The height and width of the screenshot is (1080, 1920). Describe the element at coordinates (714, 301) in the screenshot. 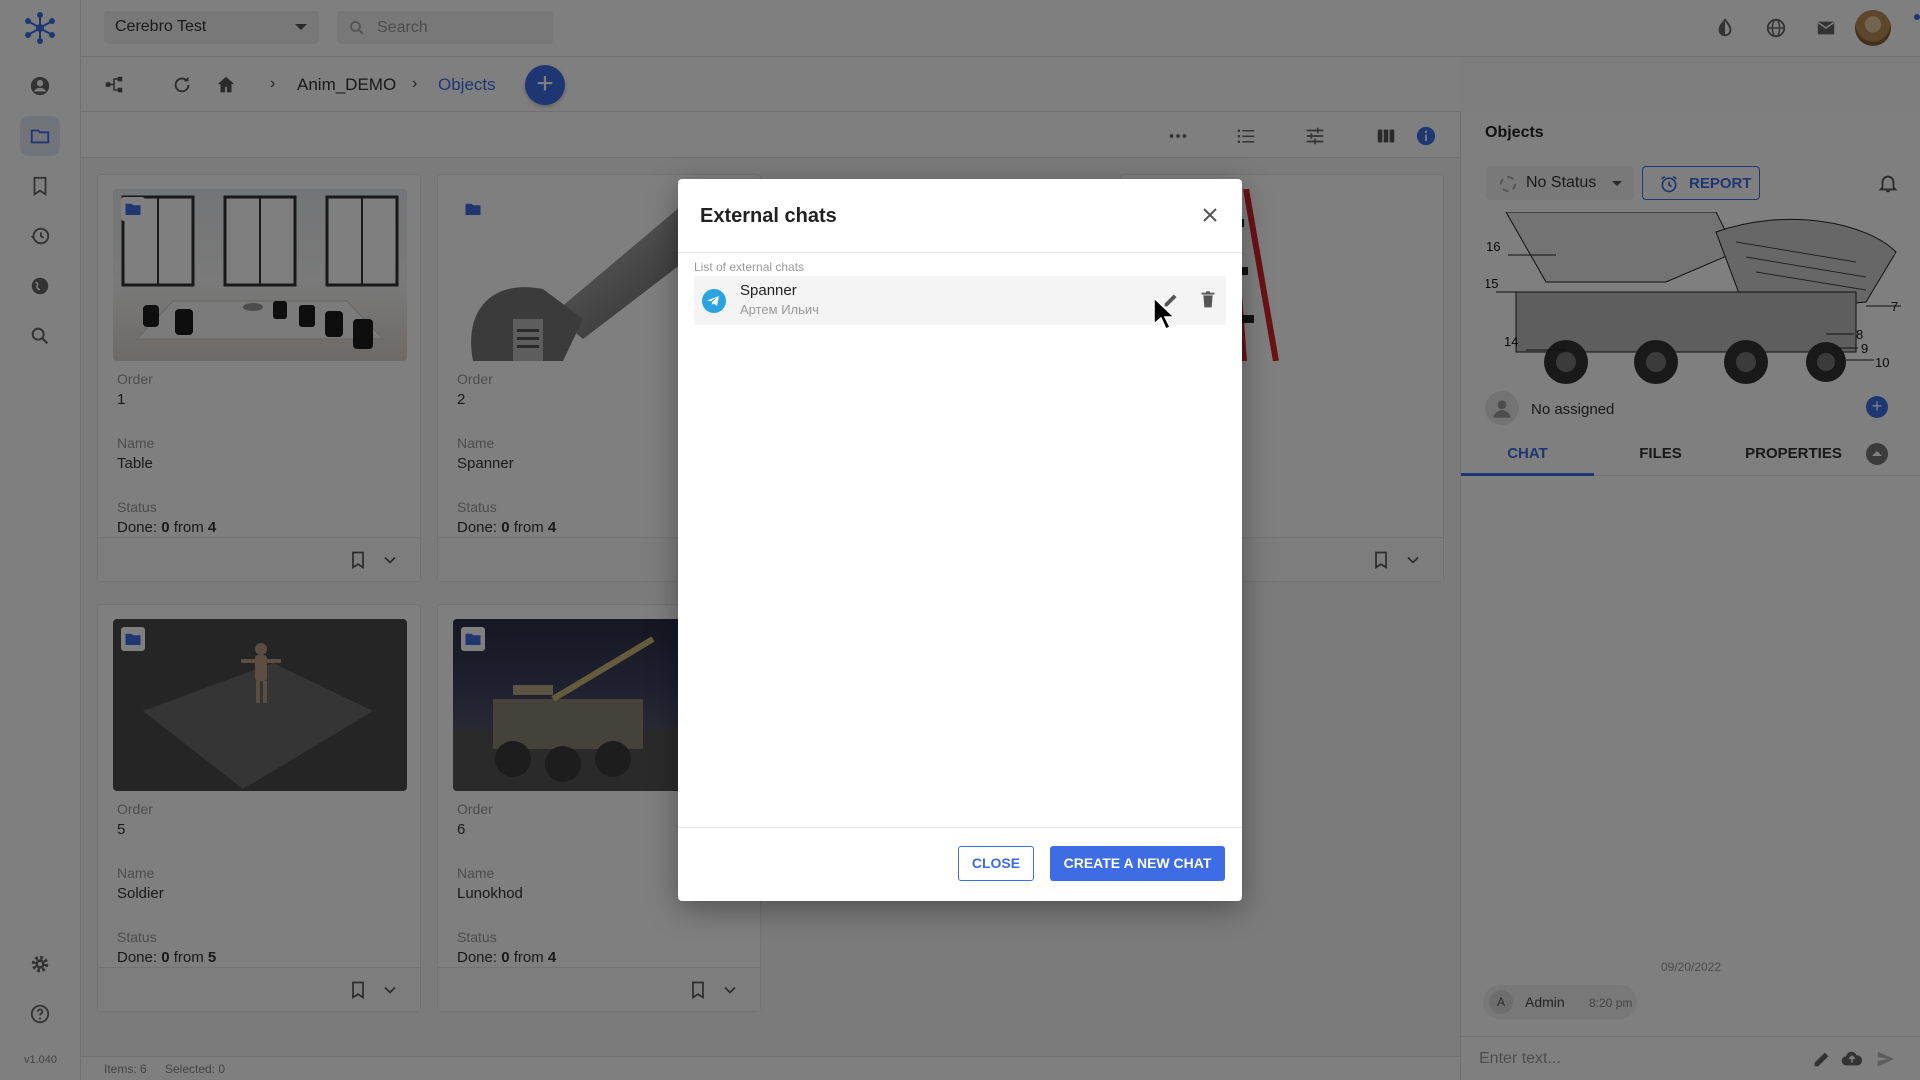

I see `telegram-icon` at that location.